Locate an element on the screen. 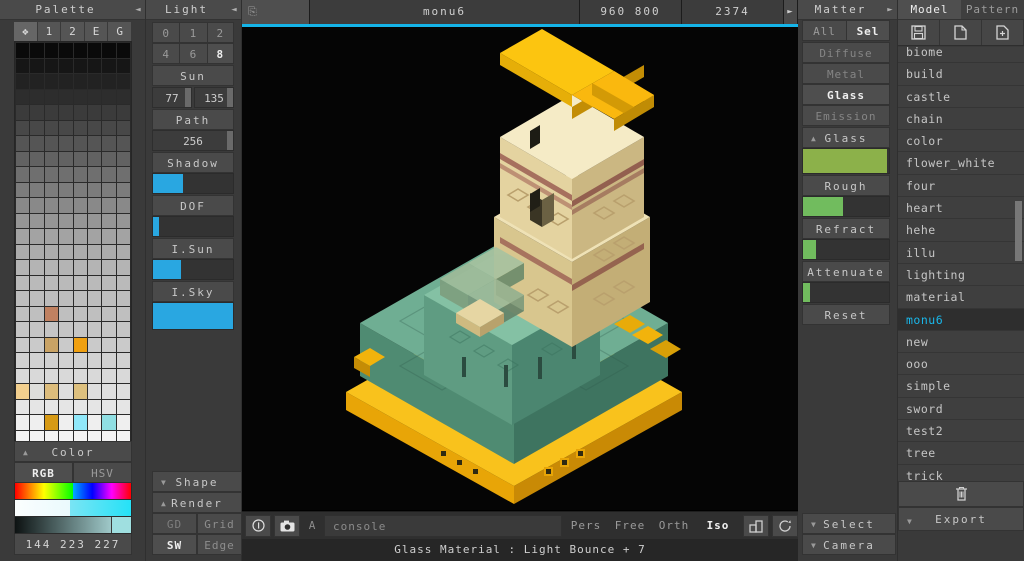  trash-icon is located at coordinates (961, 494).